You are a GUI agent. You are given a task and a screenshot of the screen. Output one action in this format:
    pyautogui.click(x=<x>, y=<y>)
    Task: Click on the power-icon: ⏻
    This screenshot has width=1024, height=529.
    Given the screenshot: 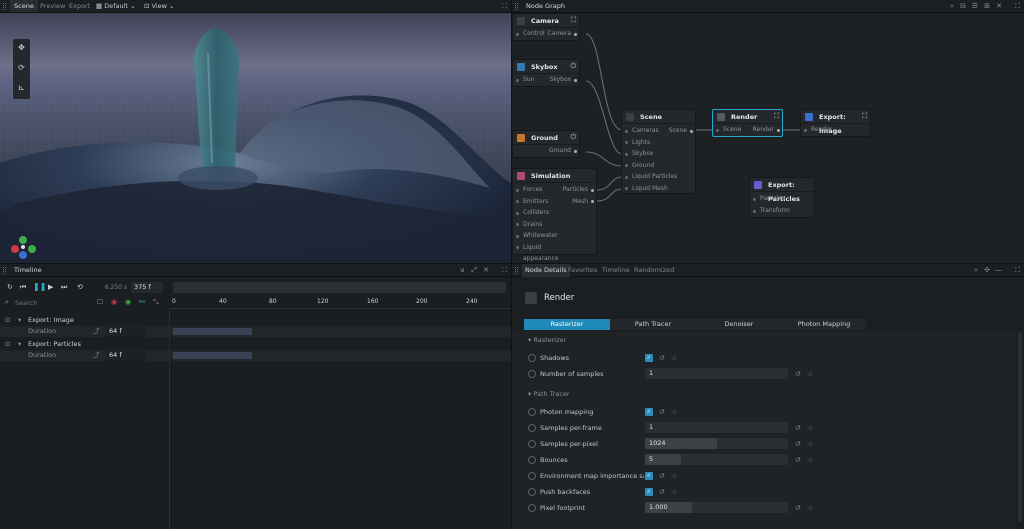 What is the action you would take?
    pyautogui.click(x=573, y=66)
    